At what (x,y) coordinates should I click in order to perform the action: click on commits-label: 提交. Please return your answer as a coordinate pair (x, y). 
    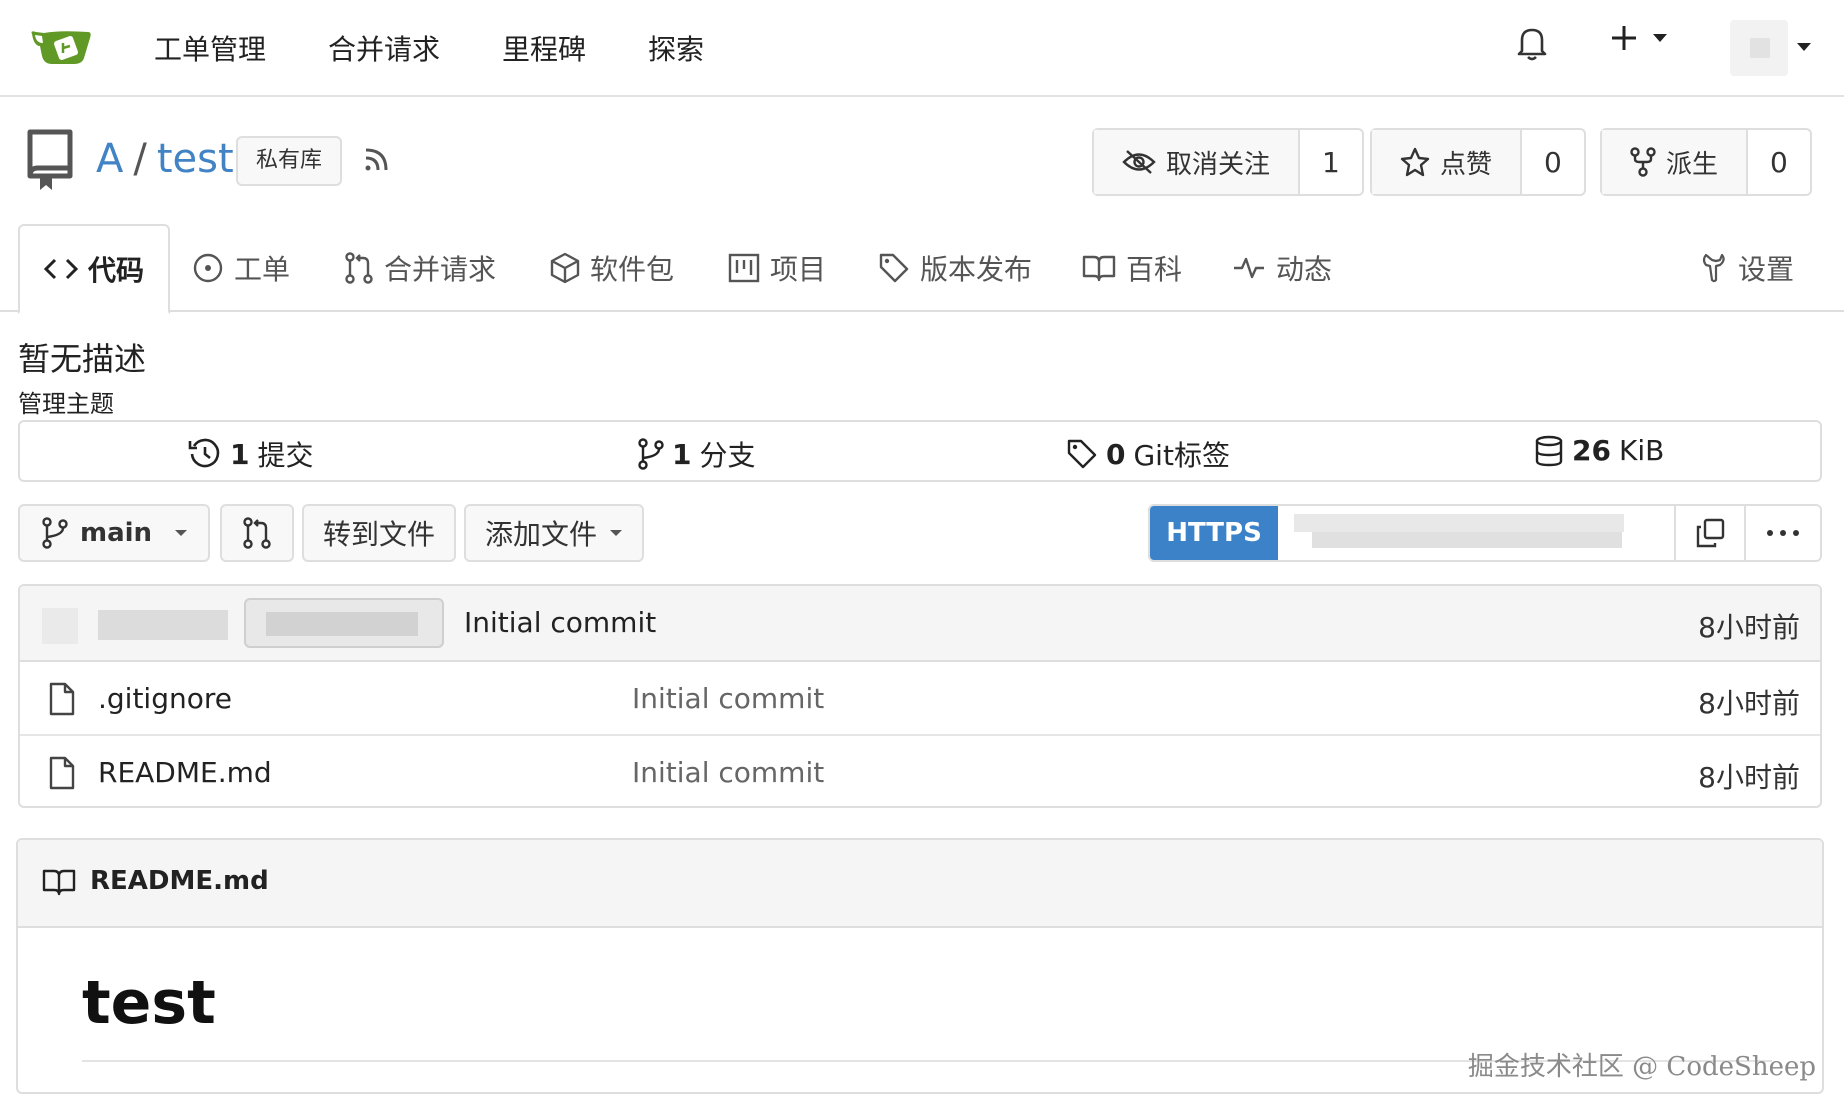
    Looking at the image, I should click on (285, 455).